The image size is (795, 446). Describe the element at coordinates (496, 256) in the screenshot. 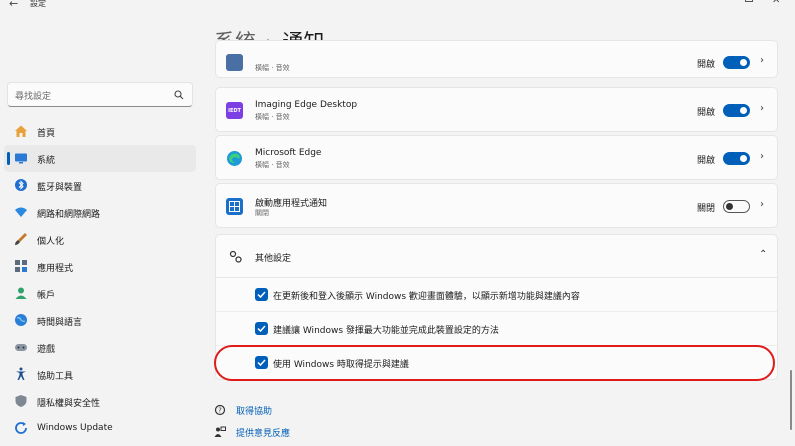

I see `other-settings-header: 其他設定 ⌃` at that location.